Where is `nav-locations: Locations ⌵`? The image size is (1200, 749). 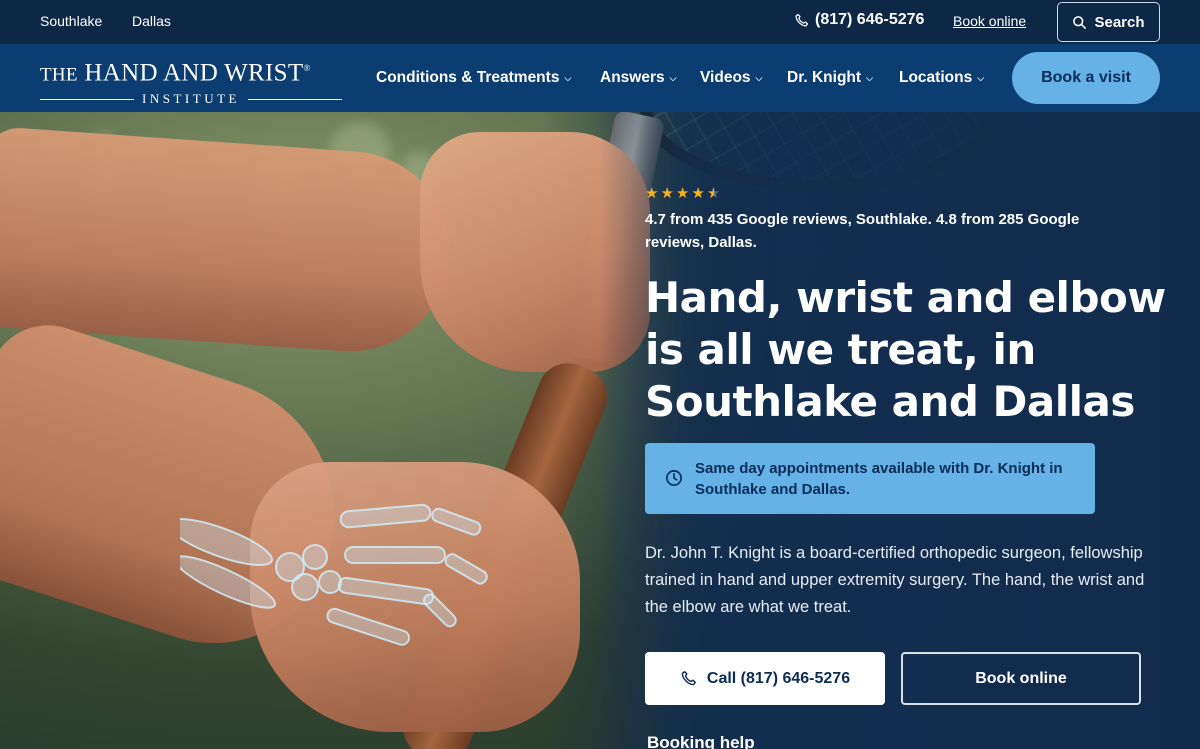 nav-locations: Locations ⌵ is located at coordinates (941, 78).